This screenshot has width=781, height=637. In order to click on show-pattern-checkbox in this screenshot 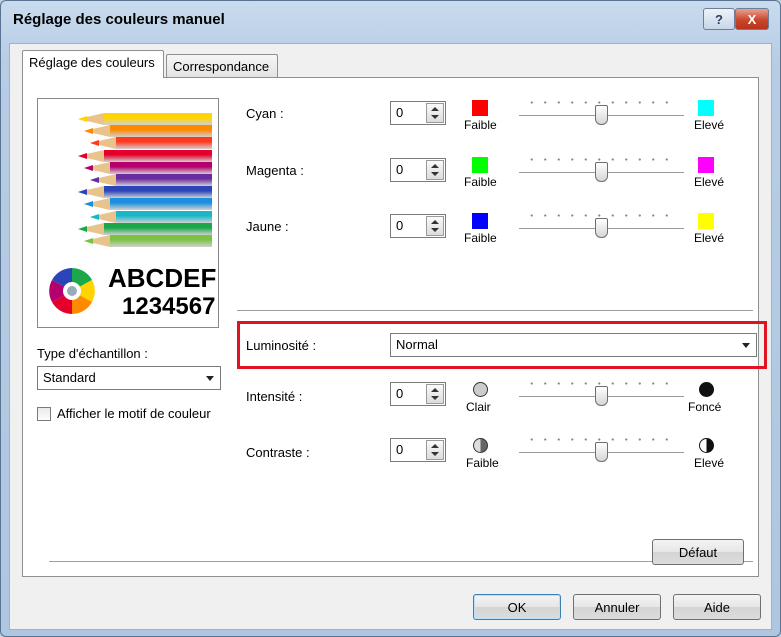, I will do `click(44, 414)`.